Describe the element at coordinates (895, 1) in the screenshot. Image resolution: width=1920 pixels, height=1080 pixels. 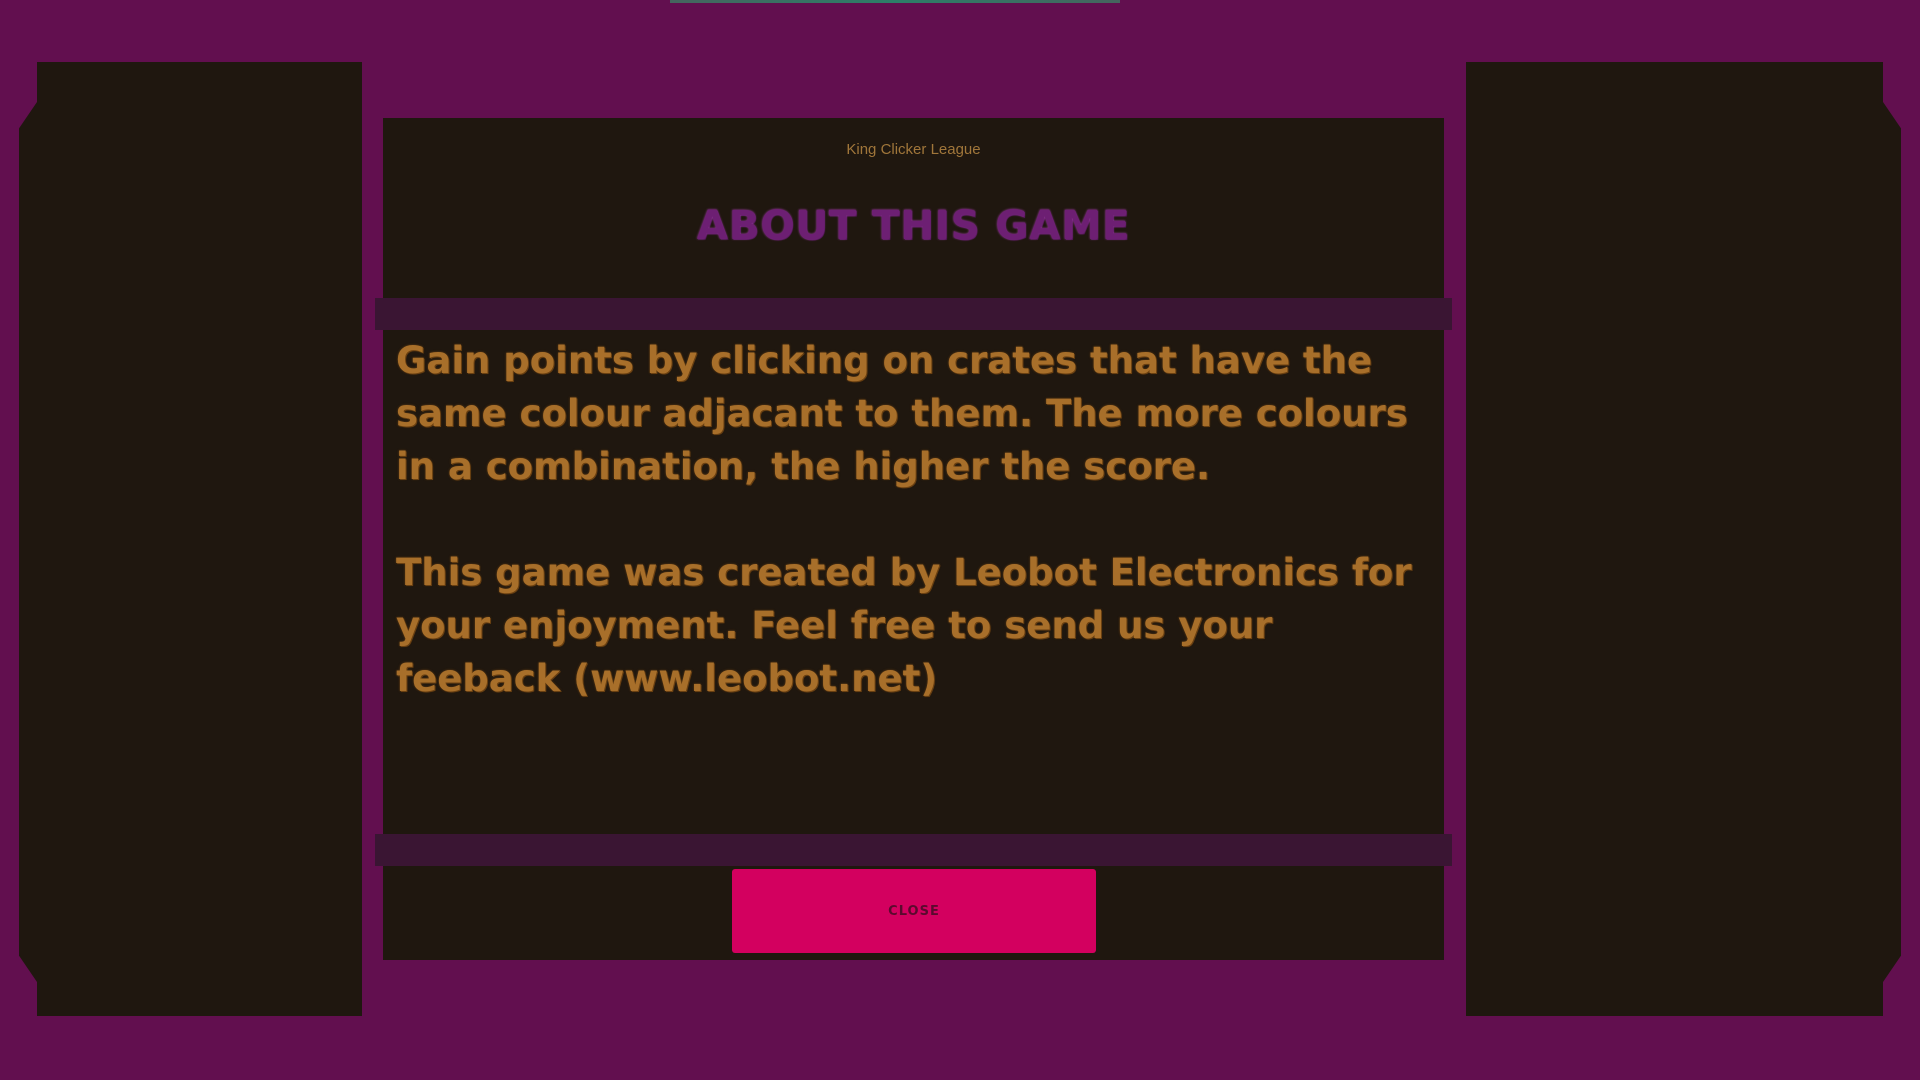
I see `top-accent-bar` at that location.